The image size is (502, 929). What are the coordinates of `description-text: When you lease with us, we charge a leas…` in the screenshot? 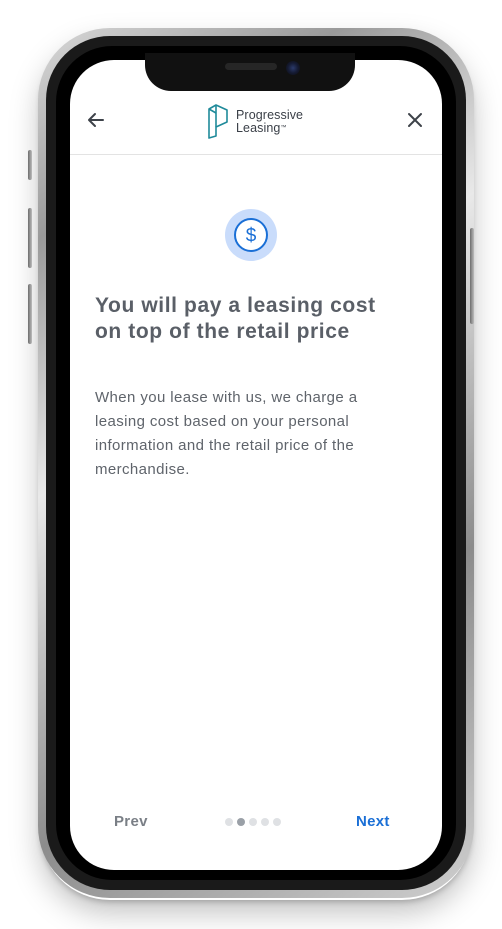 It's located at (226, 433).